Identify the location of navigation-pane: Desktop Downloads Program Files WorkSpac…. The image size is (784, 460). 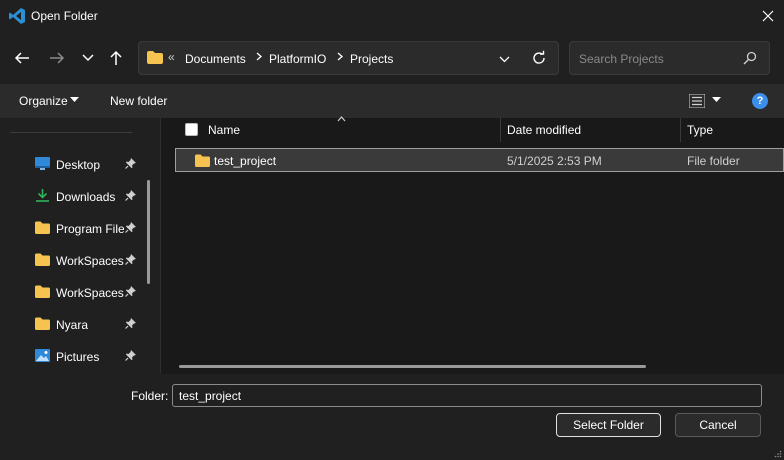
(80, 246).